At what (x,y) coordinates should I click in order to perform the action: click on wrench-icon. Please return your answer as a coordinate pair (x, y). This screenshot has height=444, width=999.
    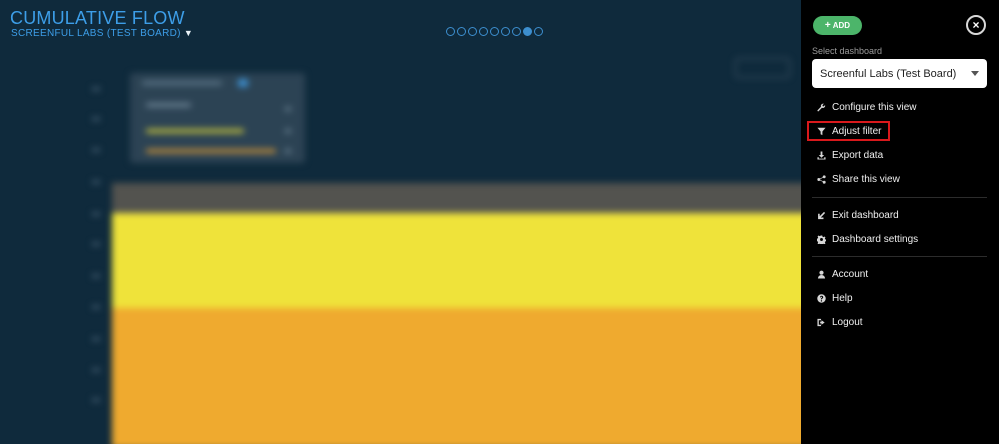
    Looking at the image, I should click on (821, 107).